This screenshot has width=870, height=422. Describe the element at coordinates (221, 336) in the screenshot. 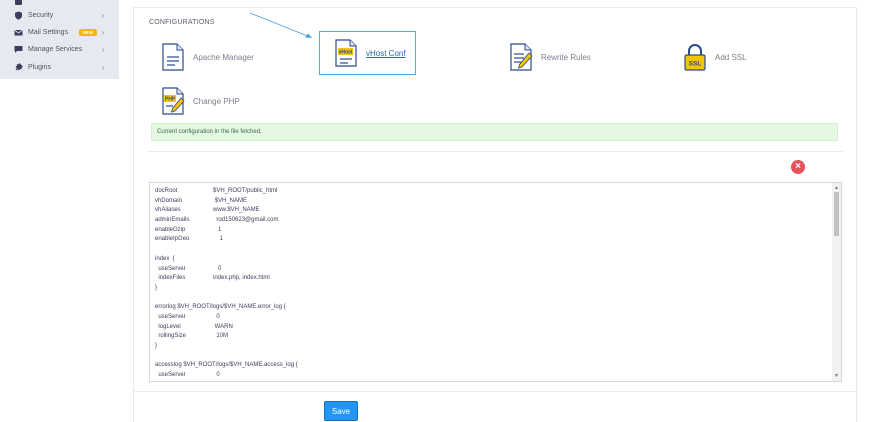

I see `code-value: 10M` at that location.